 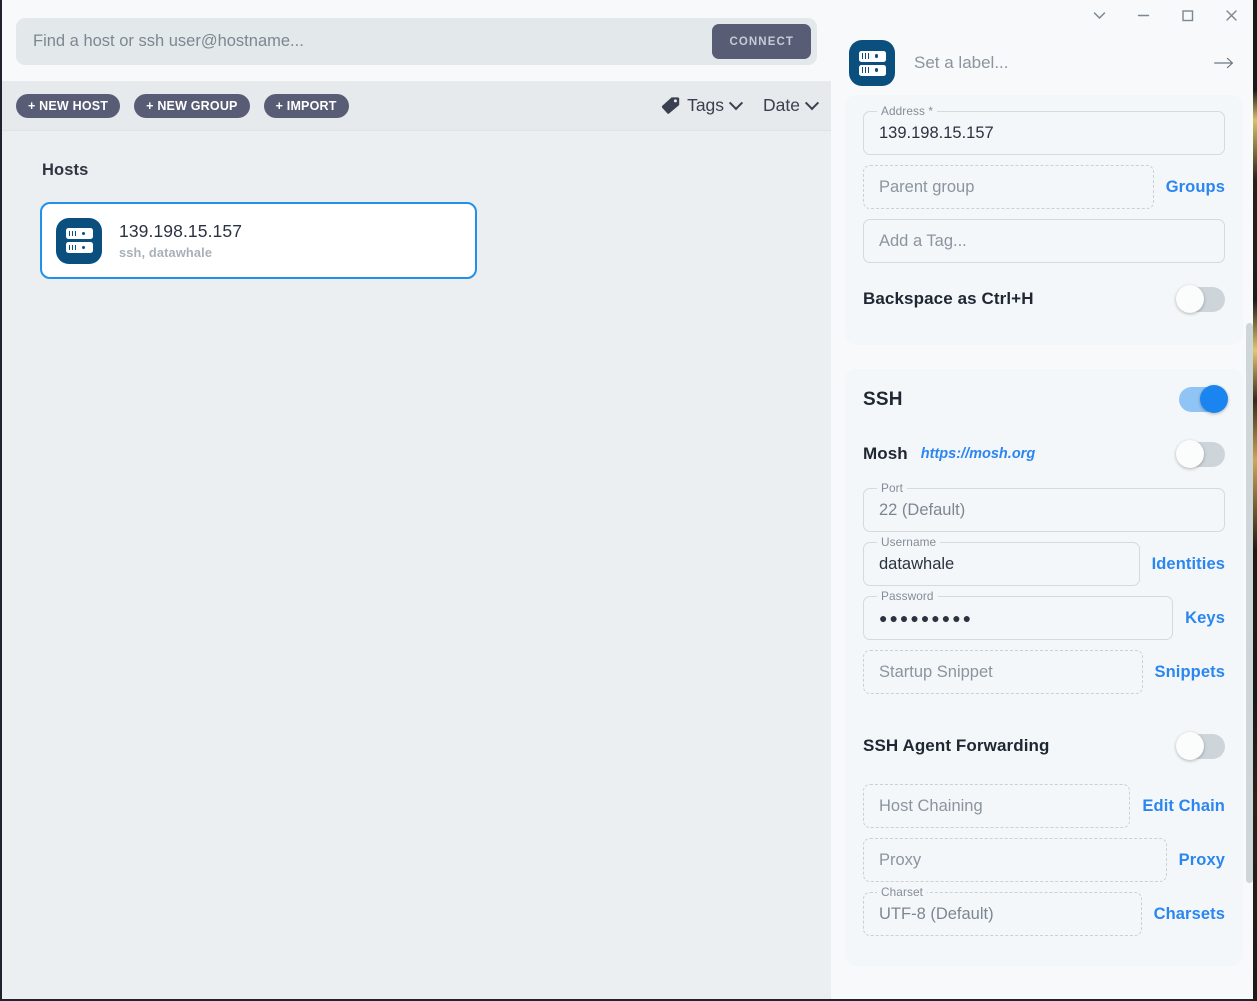 I want to click on charset-row: Charset Charsets, so click(x=1044, y=915).